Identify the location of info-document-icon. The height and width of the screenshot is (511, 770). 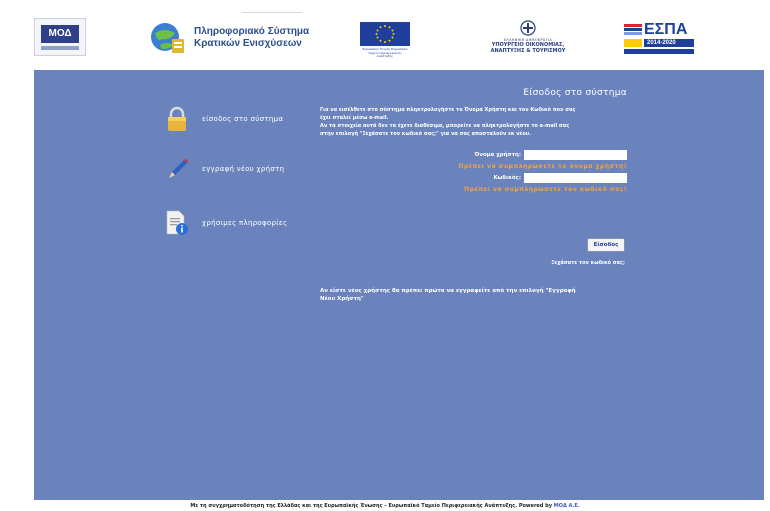
(177, 222).